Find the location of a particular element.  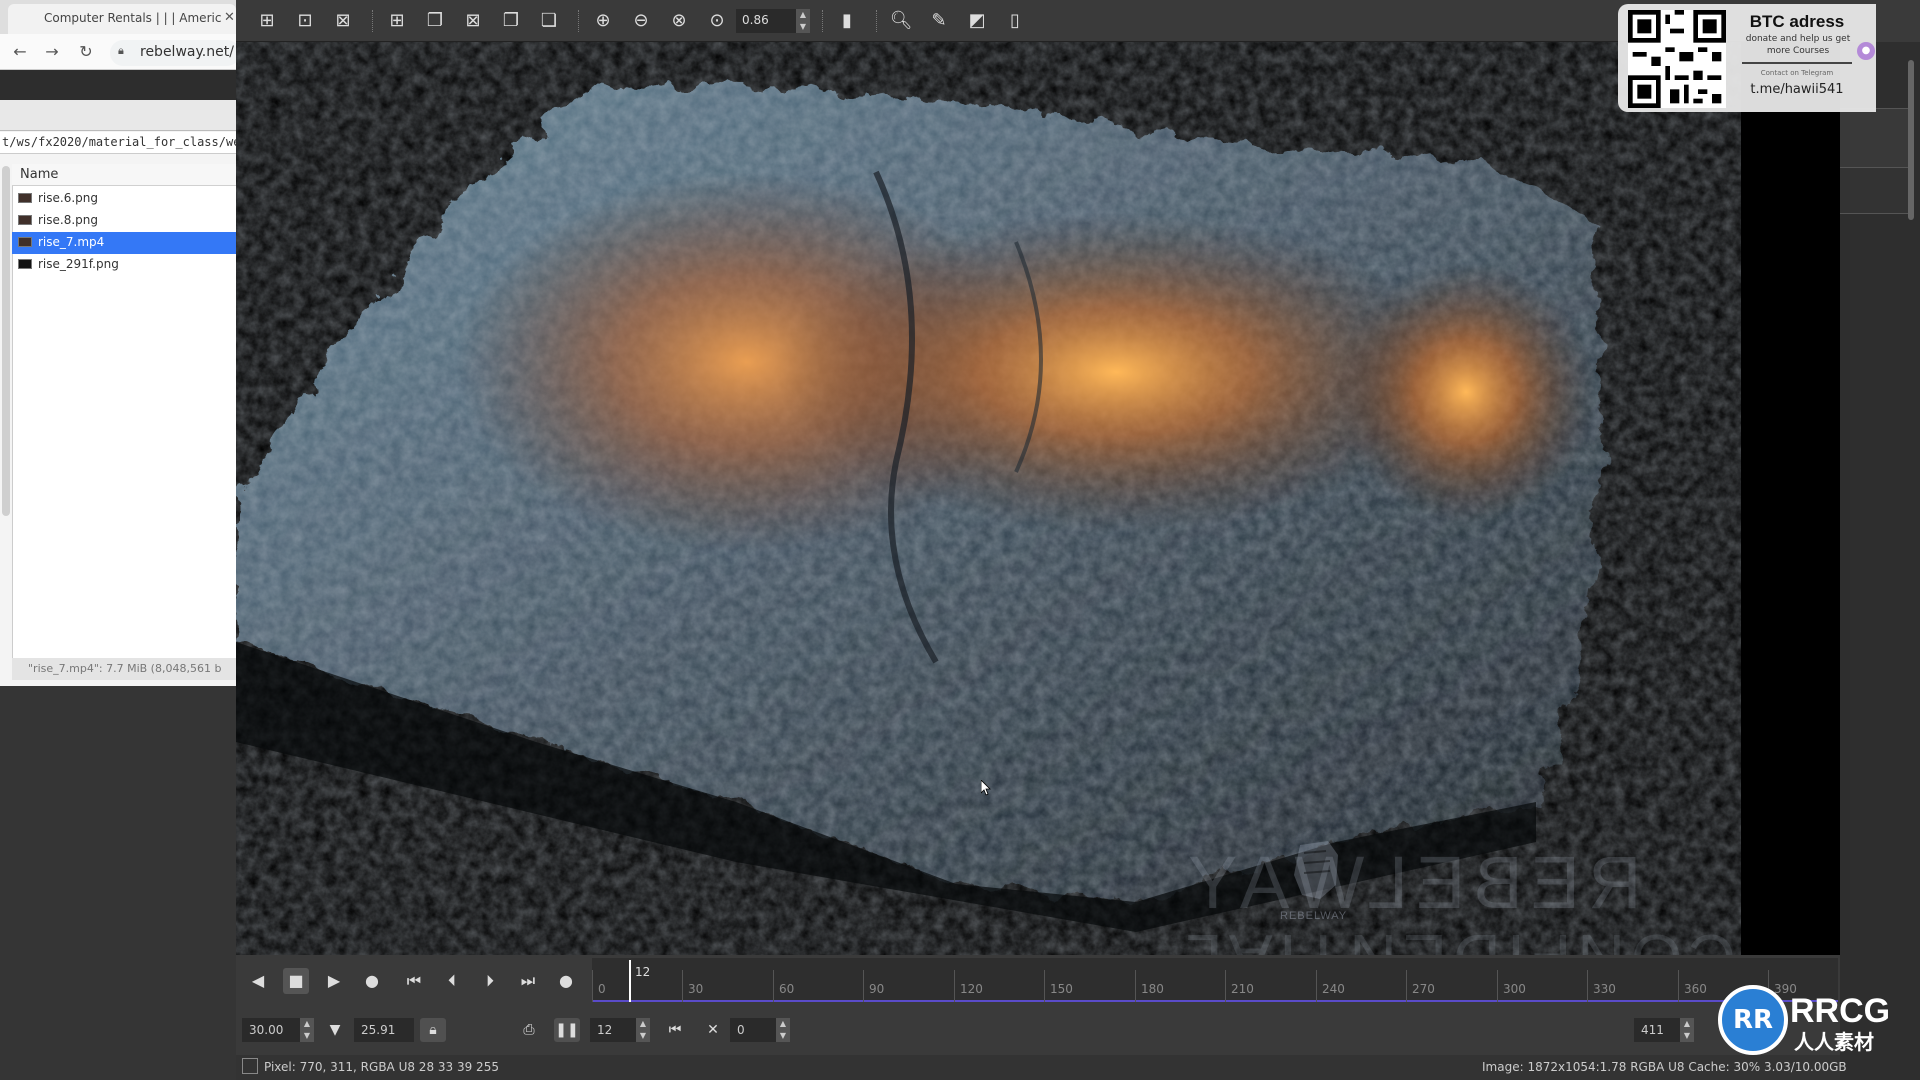

export-icon: ⎙ is located at coordinates (529, 1030).